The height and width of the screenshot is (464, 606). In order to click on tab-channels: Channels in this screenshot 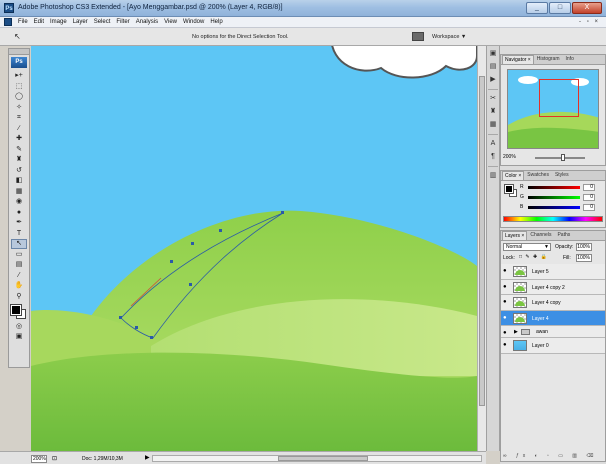, I will do `click(540, 235)`.